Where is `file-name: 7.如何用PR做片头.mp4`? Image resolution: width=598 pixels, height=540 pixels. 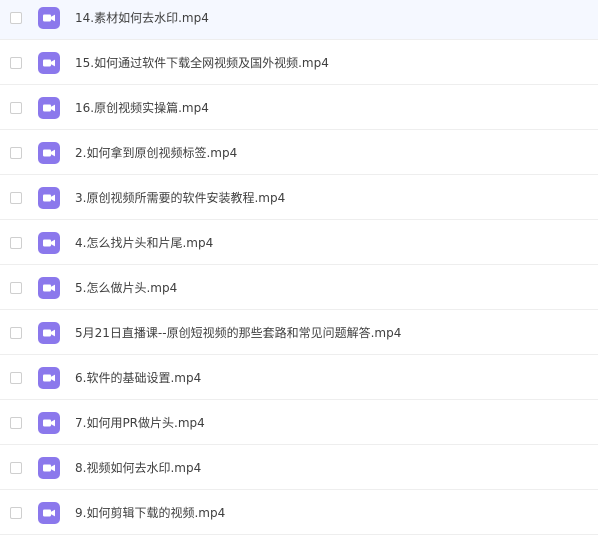
file-name: 7.如何用PR做片头.mp4 is located at coordinates (140, 423).